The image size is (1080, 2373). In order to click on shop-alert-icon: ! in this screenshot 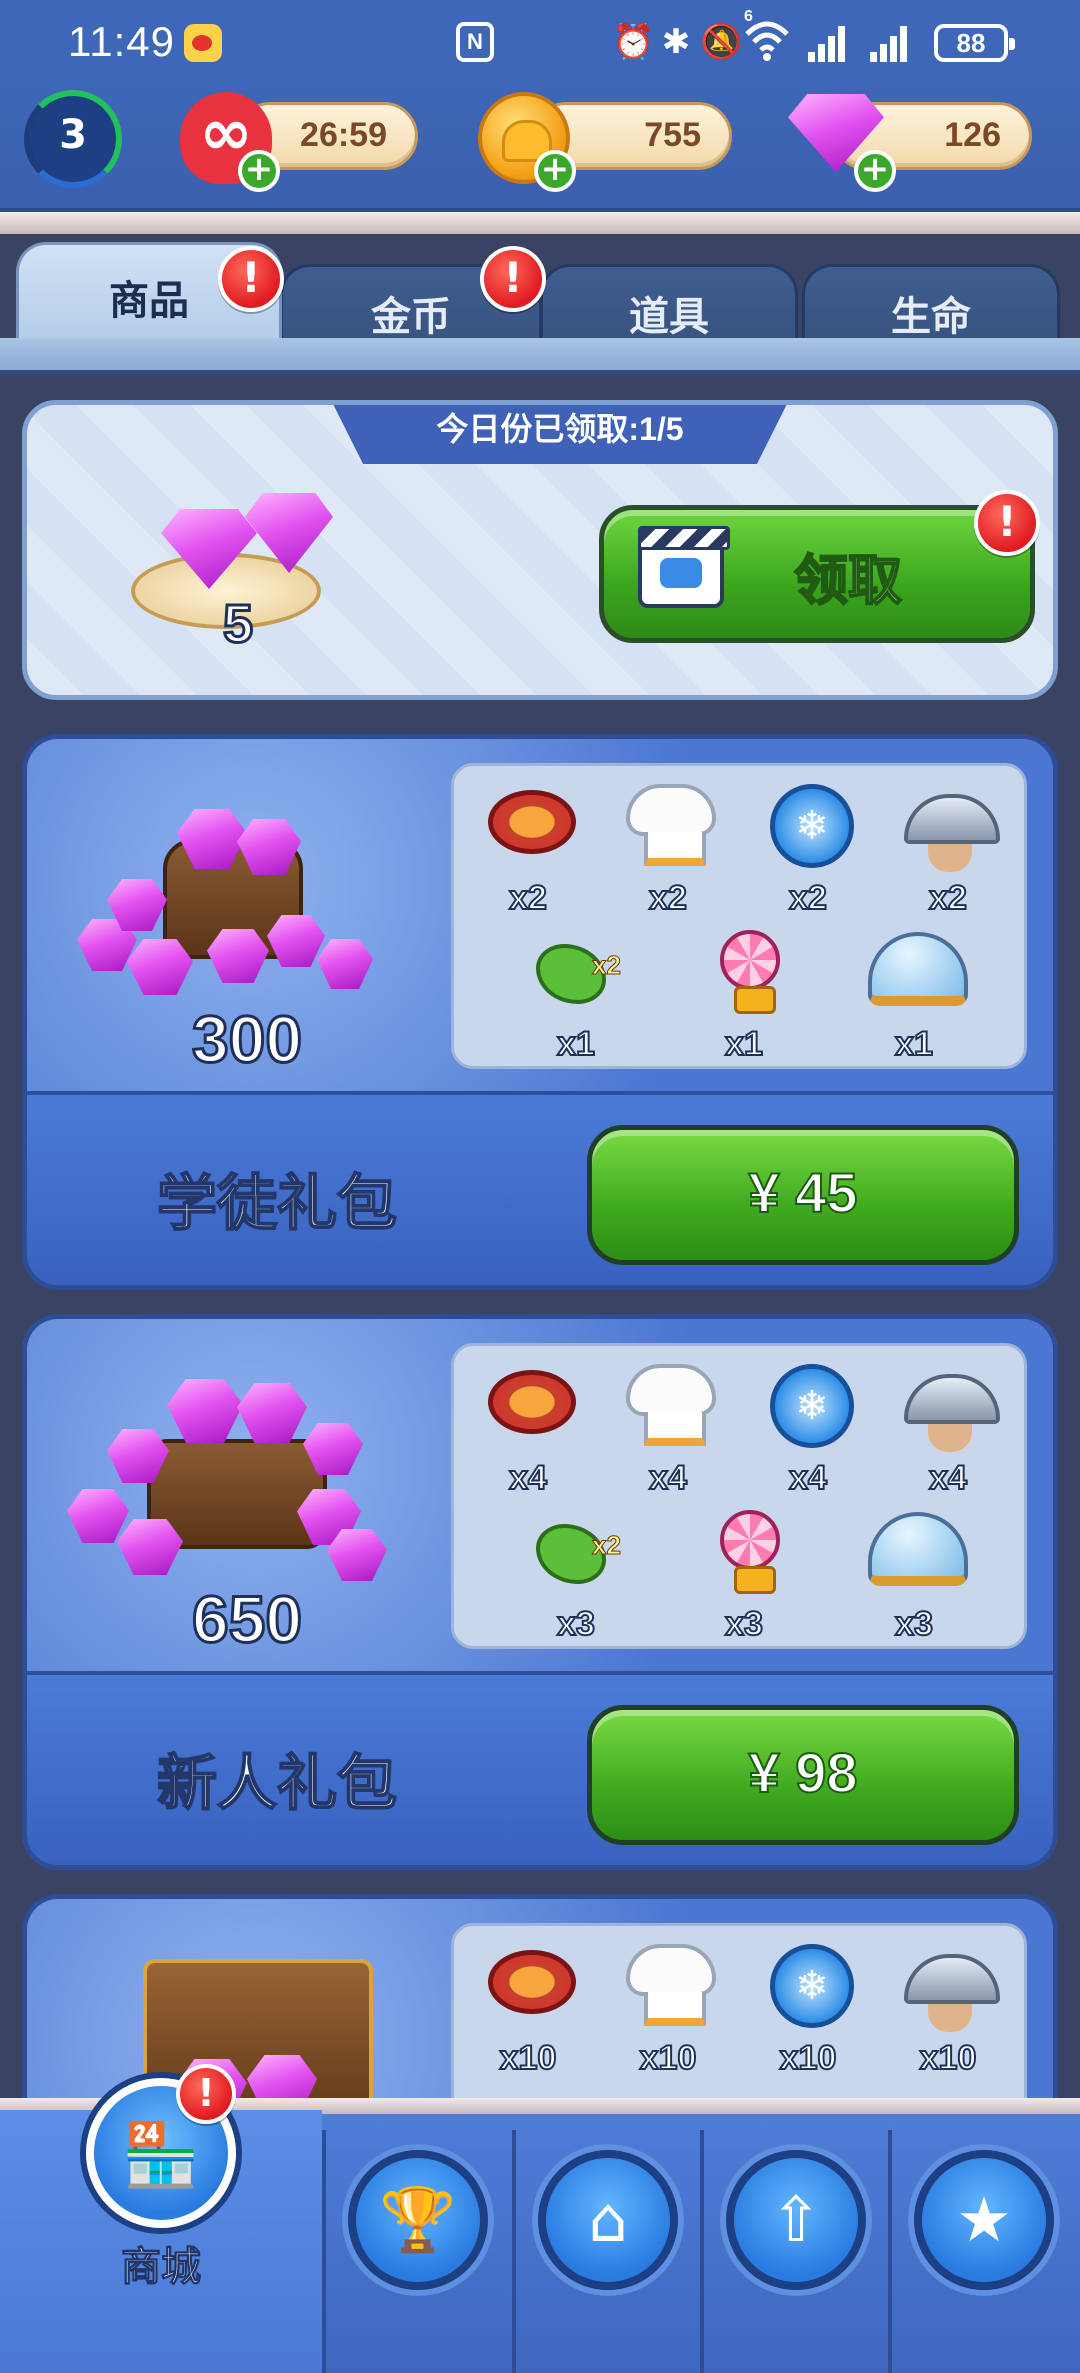, I will do `click(206, 2094)`.